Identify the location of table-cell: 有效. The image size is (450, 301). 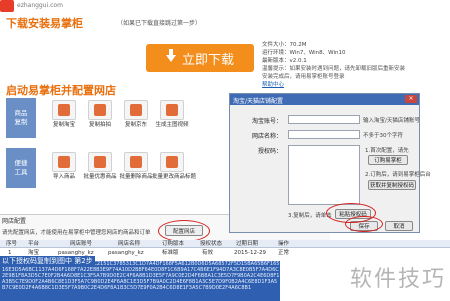
(208, 253).